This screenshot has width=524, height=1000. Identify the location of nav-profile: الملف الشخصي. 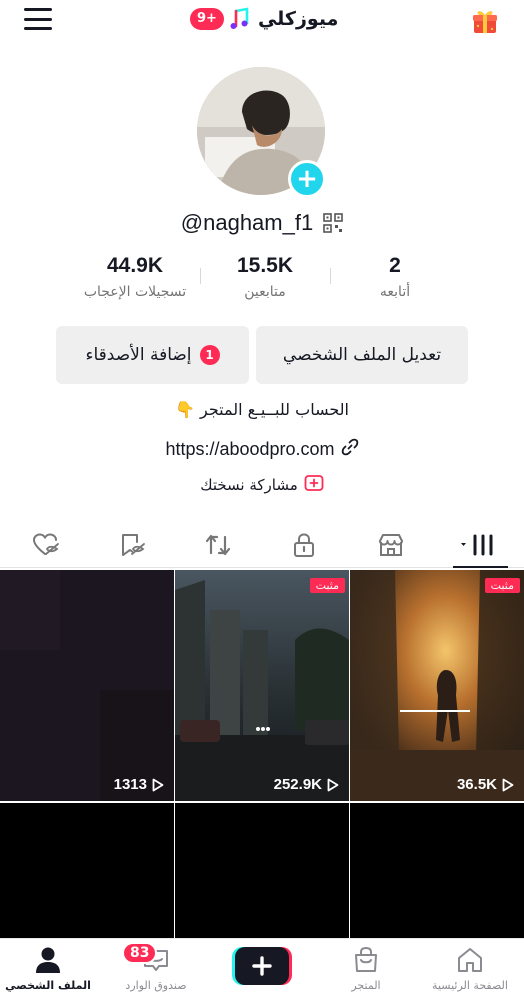
(48, 968).